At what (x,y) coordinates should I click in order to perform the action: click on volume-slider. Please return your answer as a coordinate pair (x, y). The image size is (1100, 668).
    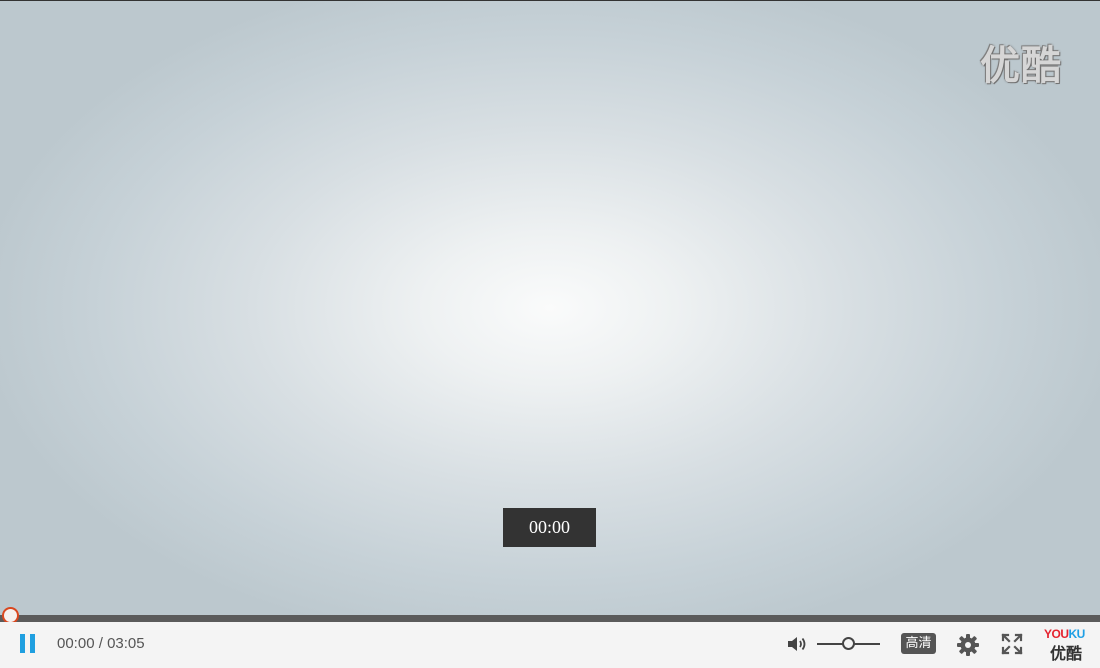
    Looking at the image, I should click on (849, 644).